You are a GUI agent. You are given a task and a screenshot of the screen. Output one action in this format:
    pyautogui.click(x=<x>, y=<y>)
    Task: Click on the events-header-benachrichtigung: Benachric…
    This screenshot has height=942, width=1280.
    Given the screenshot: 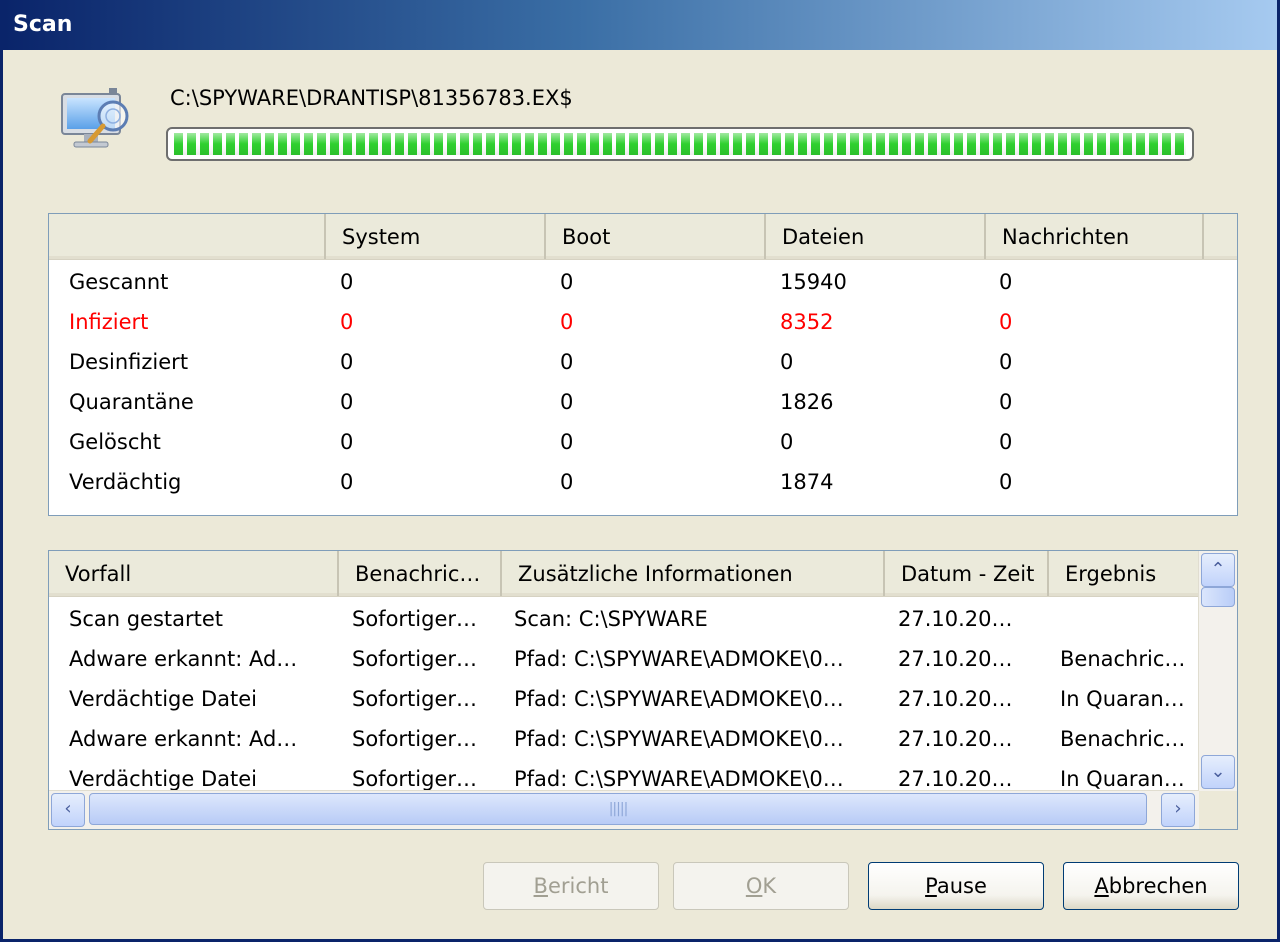 What is the action you would take?
    pyautogui.click(x=418, y=573)
    